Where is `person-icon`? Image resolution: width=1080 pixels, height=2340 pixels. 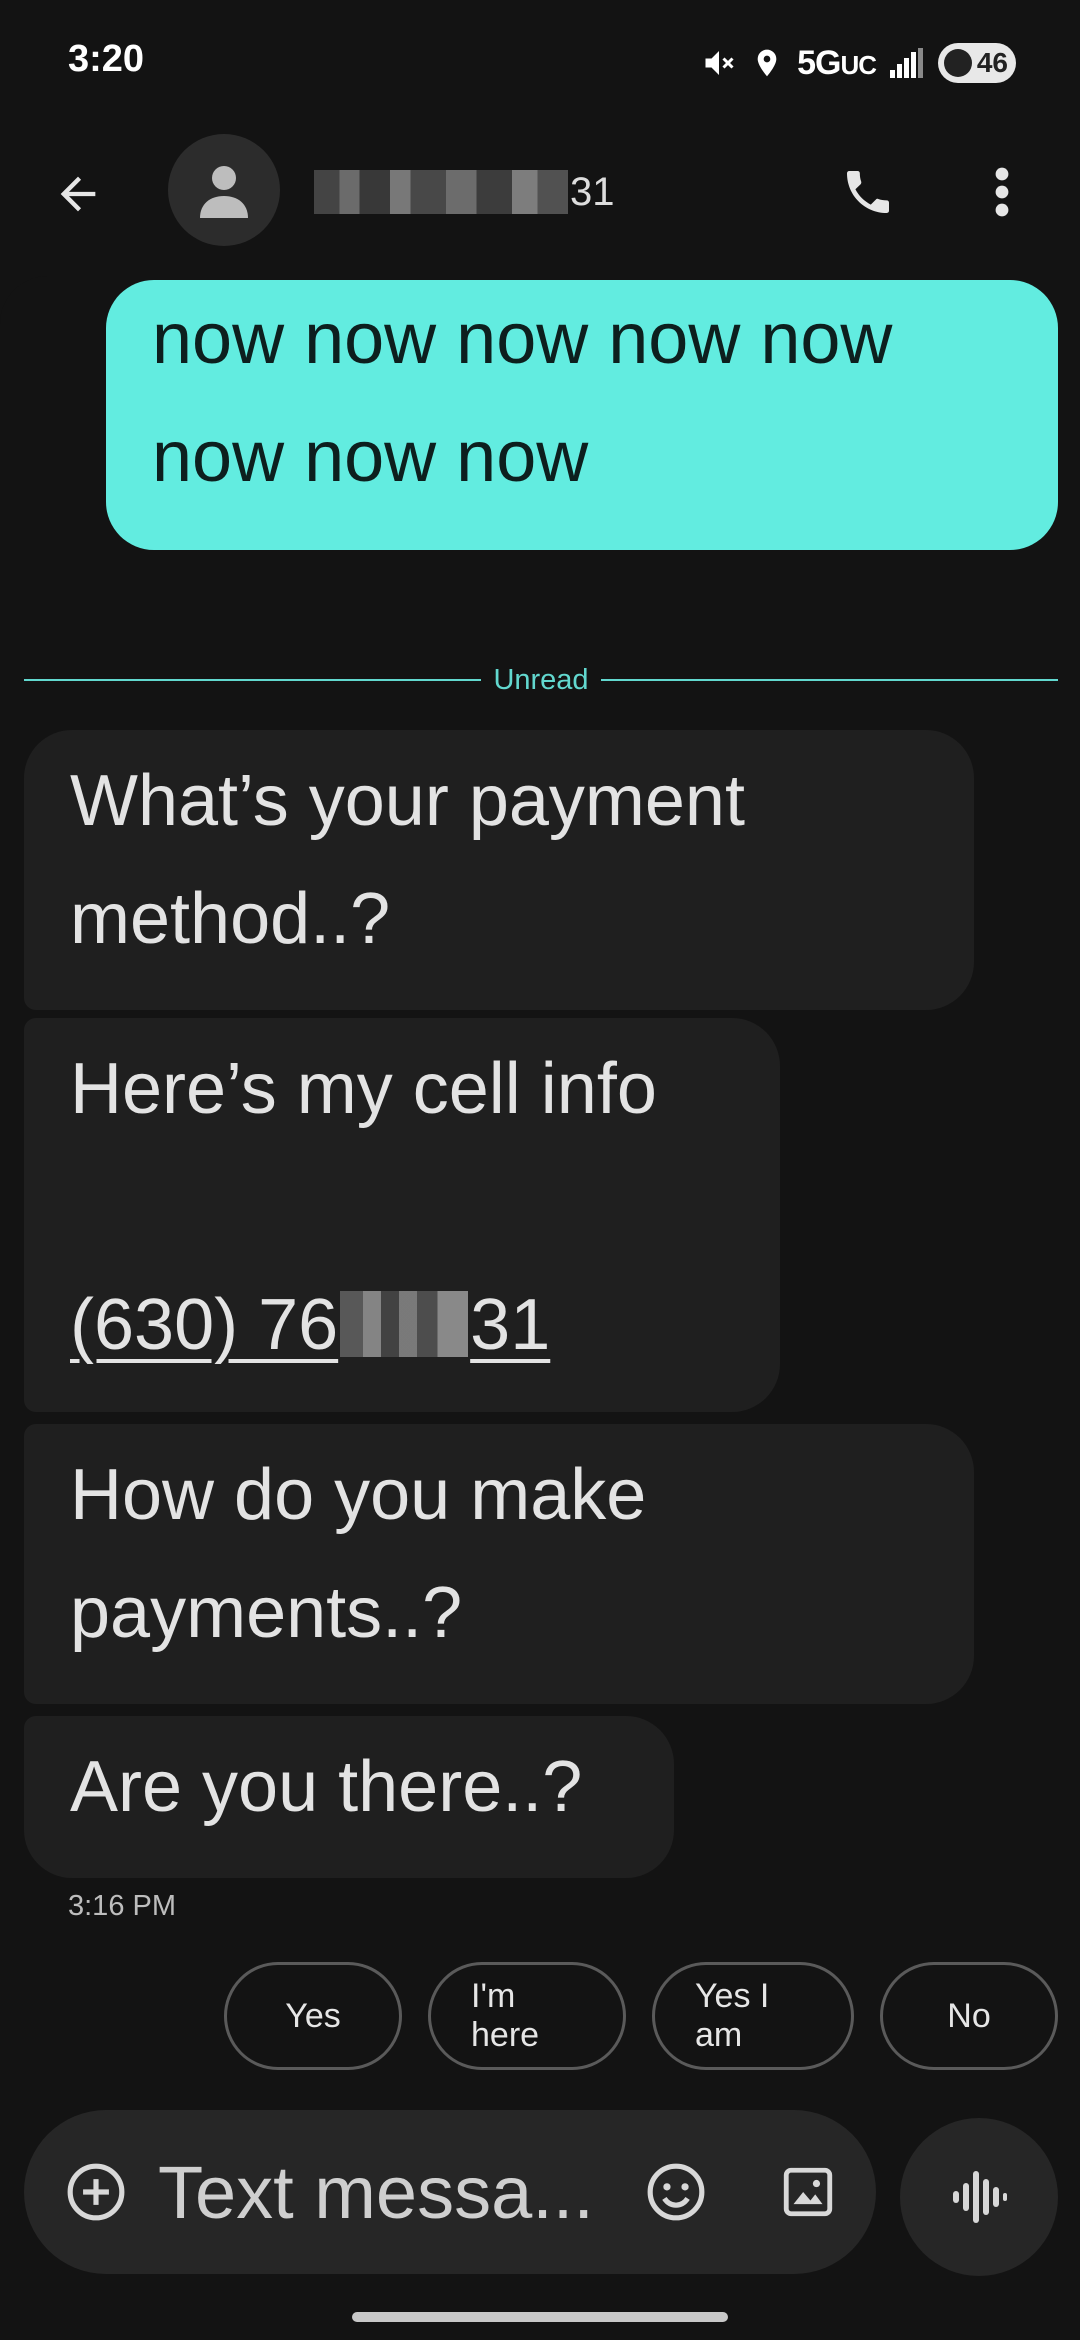
person-icon is located at coordinates (224, 192).